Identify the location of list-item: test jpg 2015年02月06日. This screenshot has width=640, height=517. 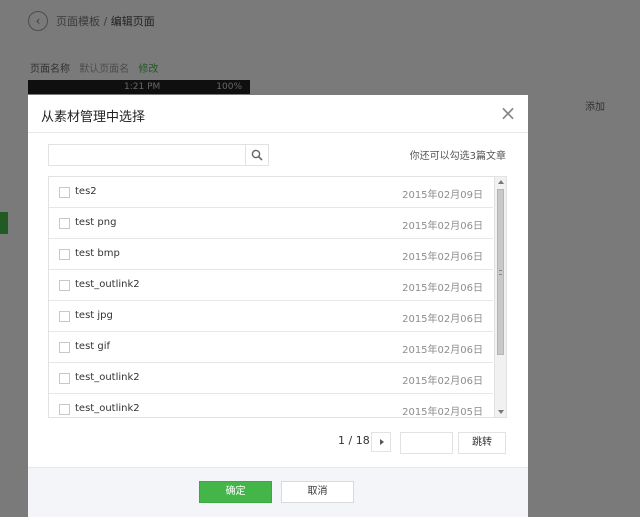
(271, 316).